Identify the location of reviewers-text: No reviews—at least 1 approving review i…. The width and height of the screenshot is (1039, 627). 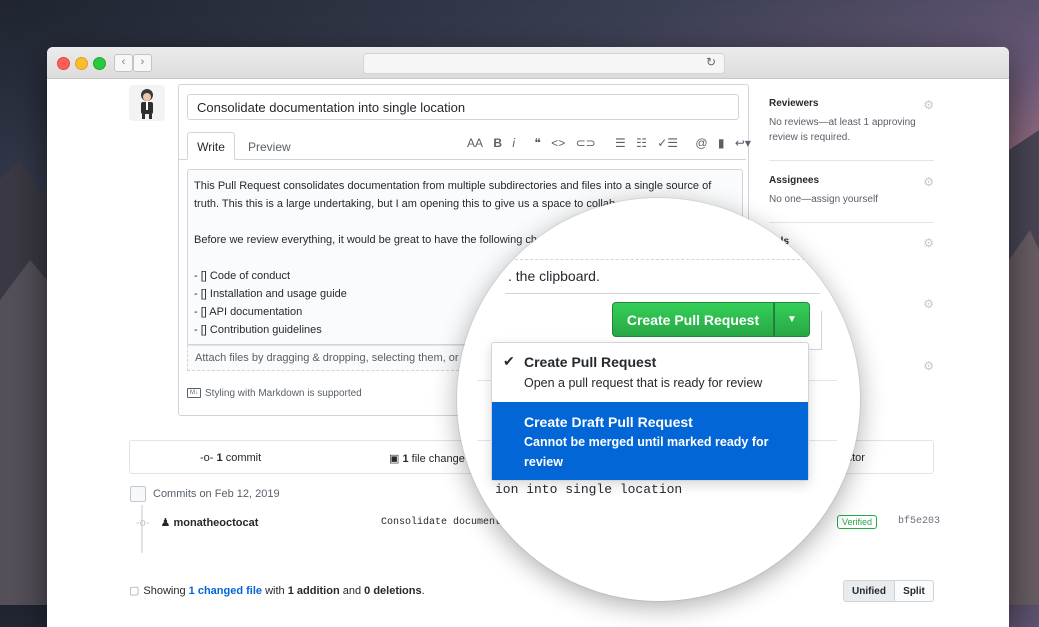
(842, 130).